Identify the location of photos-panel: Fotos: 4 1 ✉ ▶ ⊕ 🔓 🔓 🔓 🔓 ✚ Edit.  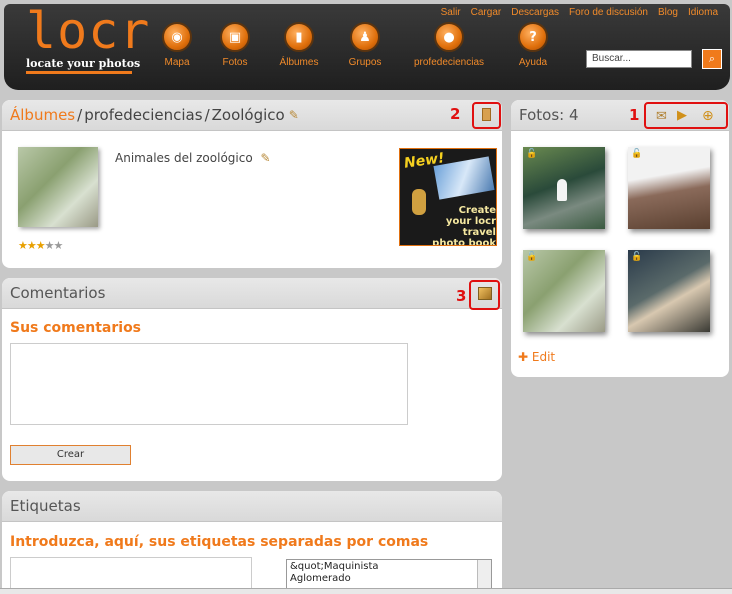
(620, 238).